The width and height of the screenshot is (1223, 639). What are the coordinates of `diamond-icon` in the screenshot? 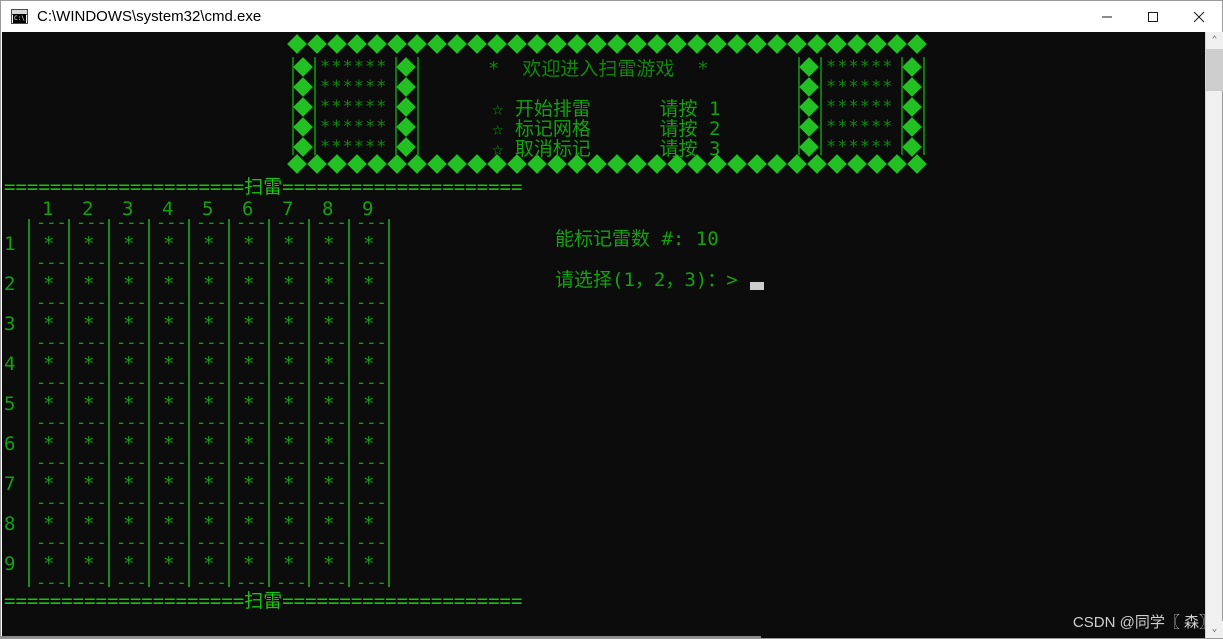 It's located at (917, 164).